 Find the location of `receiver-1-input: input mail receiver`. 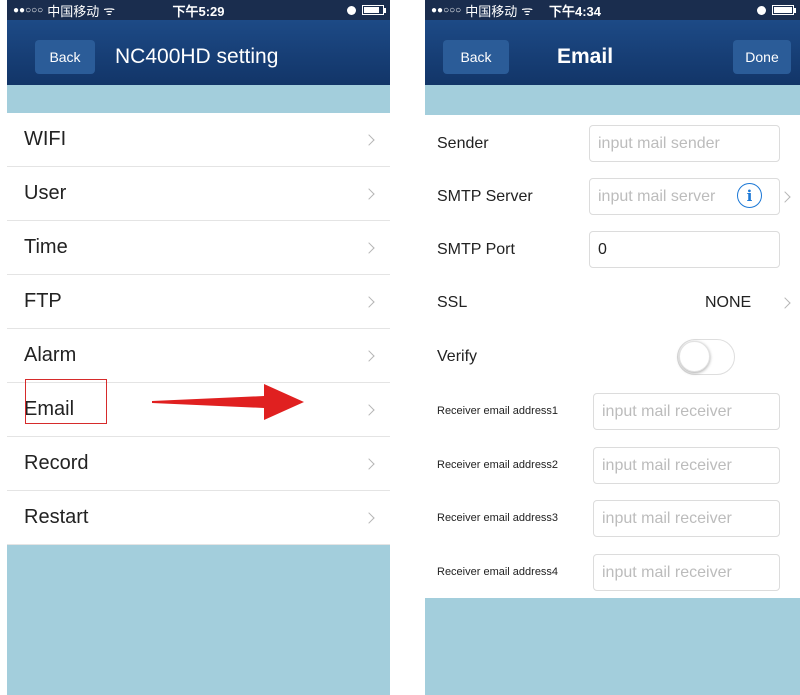

receiver-1-input: input mail receiver is located at coordinates (686, 411).